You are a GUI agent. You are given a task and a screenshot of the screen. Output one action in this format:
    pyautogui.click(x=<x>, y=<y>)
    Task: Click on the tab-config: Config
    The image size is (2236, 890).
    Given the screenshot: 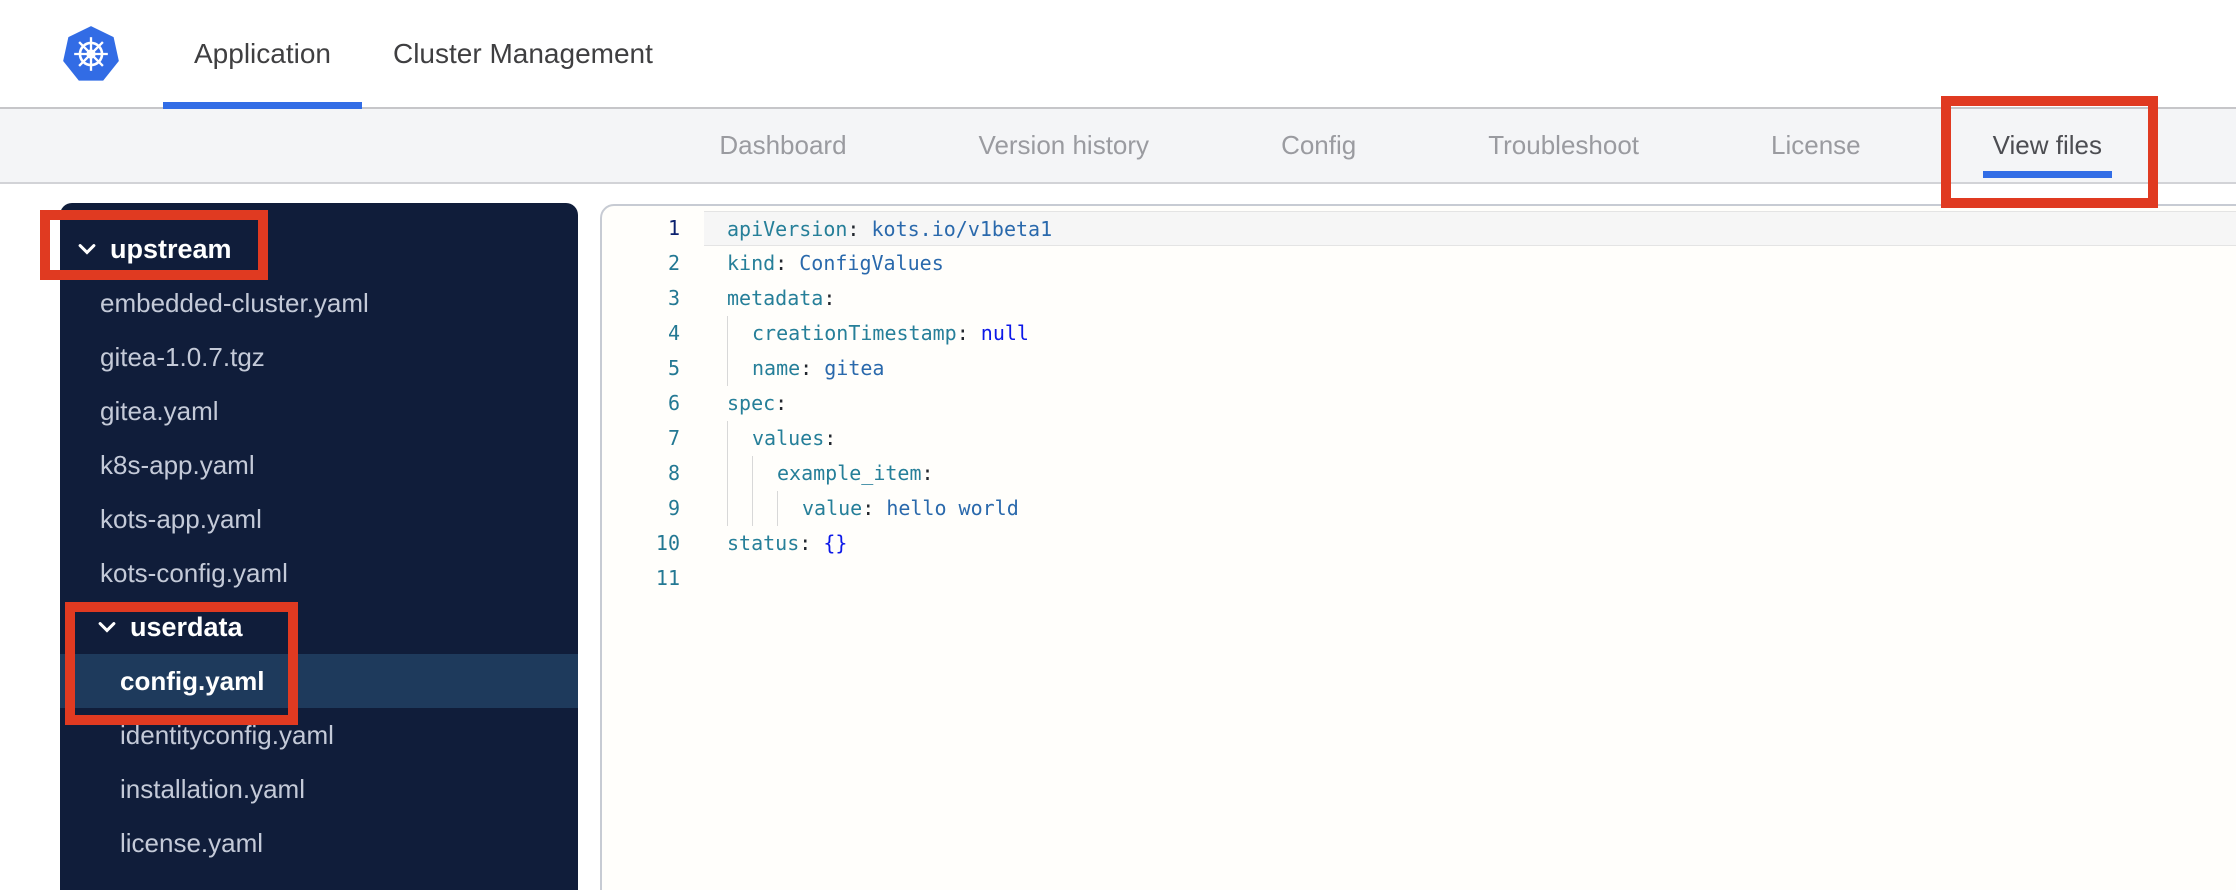 What is the action you would take?
    pyautogui.click(x=1318, y=145)
    